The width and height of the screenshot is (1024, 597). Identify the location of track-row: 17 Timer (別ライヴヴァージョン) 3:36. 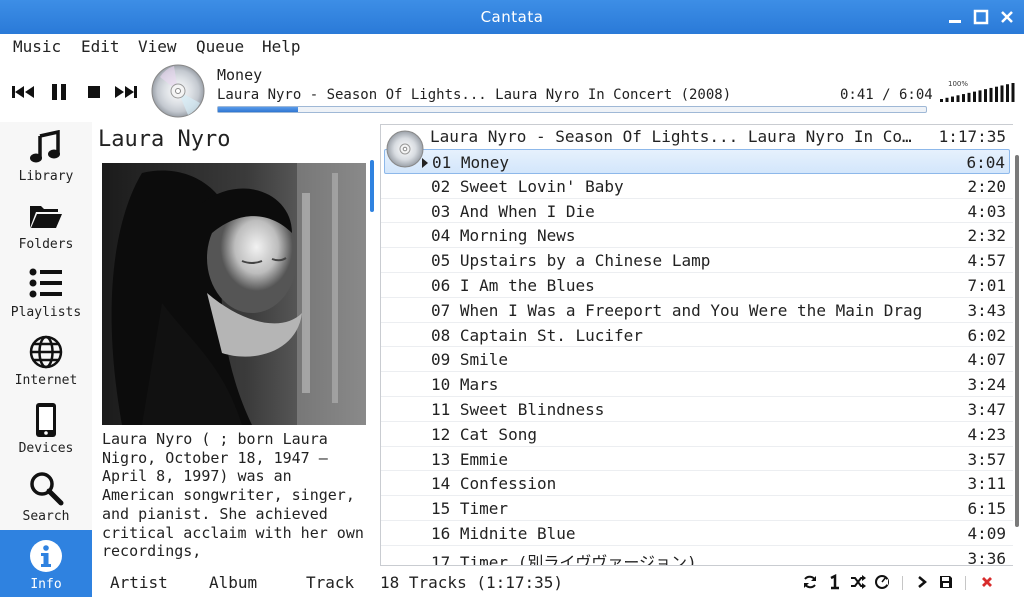
(697, 556).